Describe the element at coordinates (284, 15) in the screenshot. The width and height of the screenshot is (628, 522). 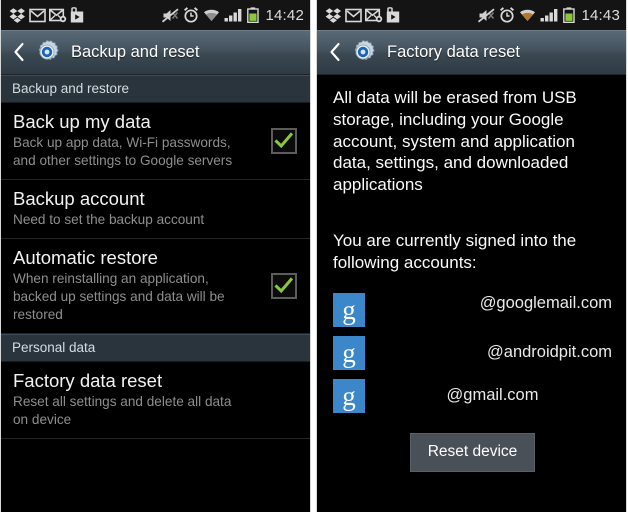
I see `status-bar-clock: 14:42` at that location.